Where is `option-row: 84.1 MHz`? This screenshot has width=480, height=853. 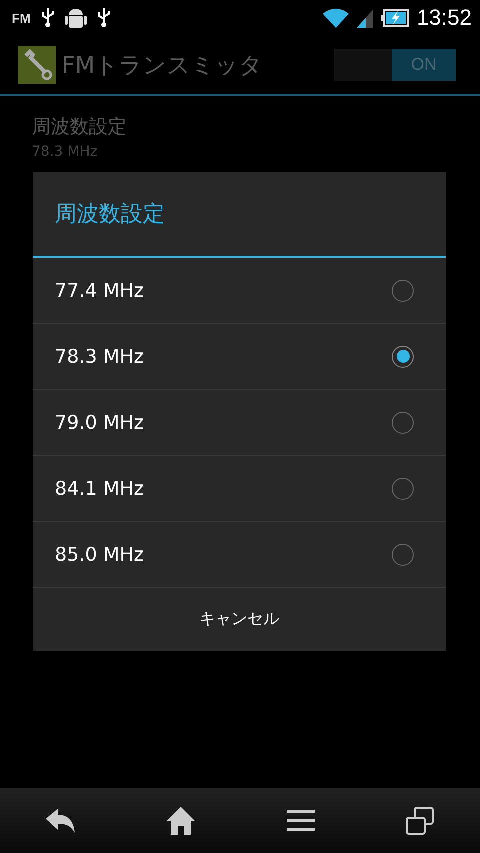 option-row: 84.1 MHz is located at coordinates (239, 489).